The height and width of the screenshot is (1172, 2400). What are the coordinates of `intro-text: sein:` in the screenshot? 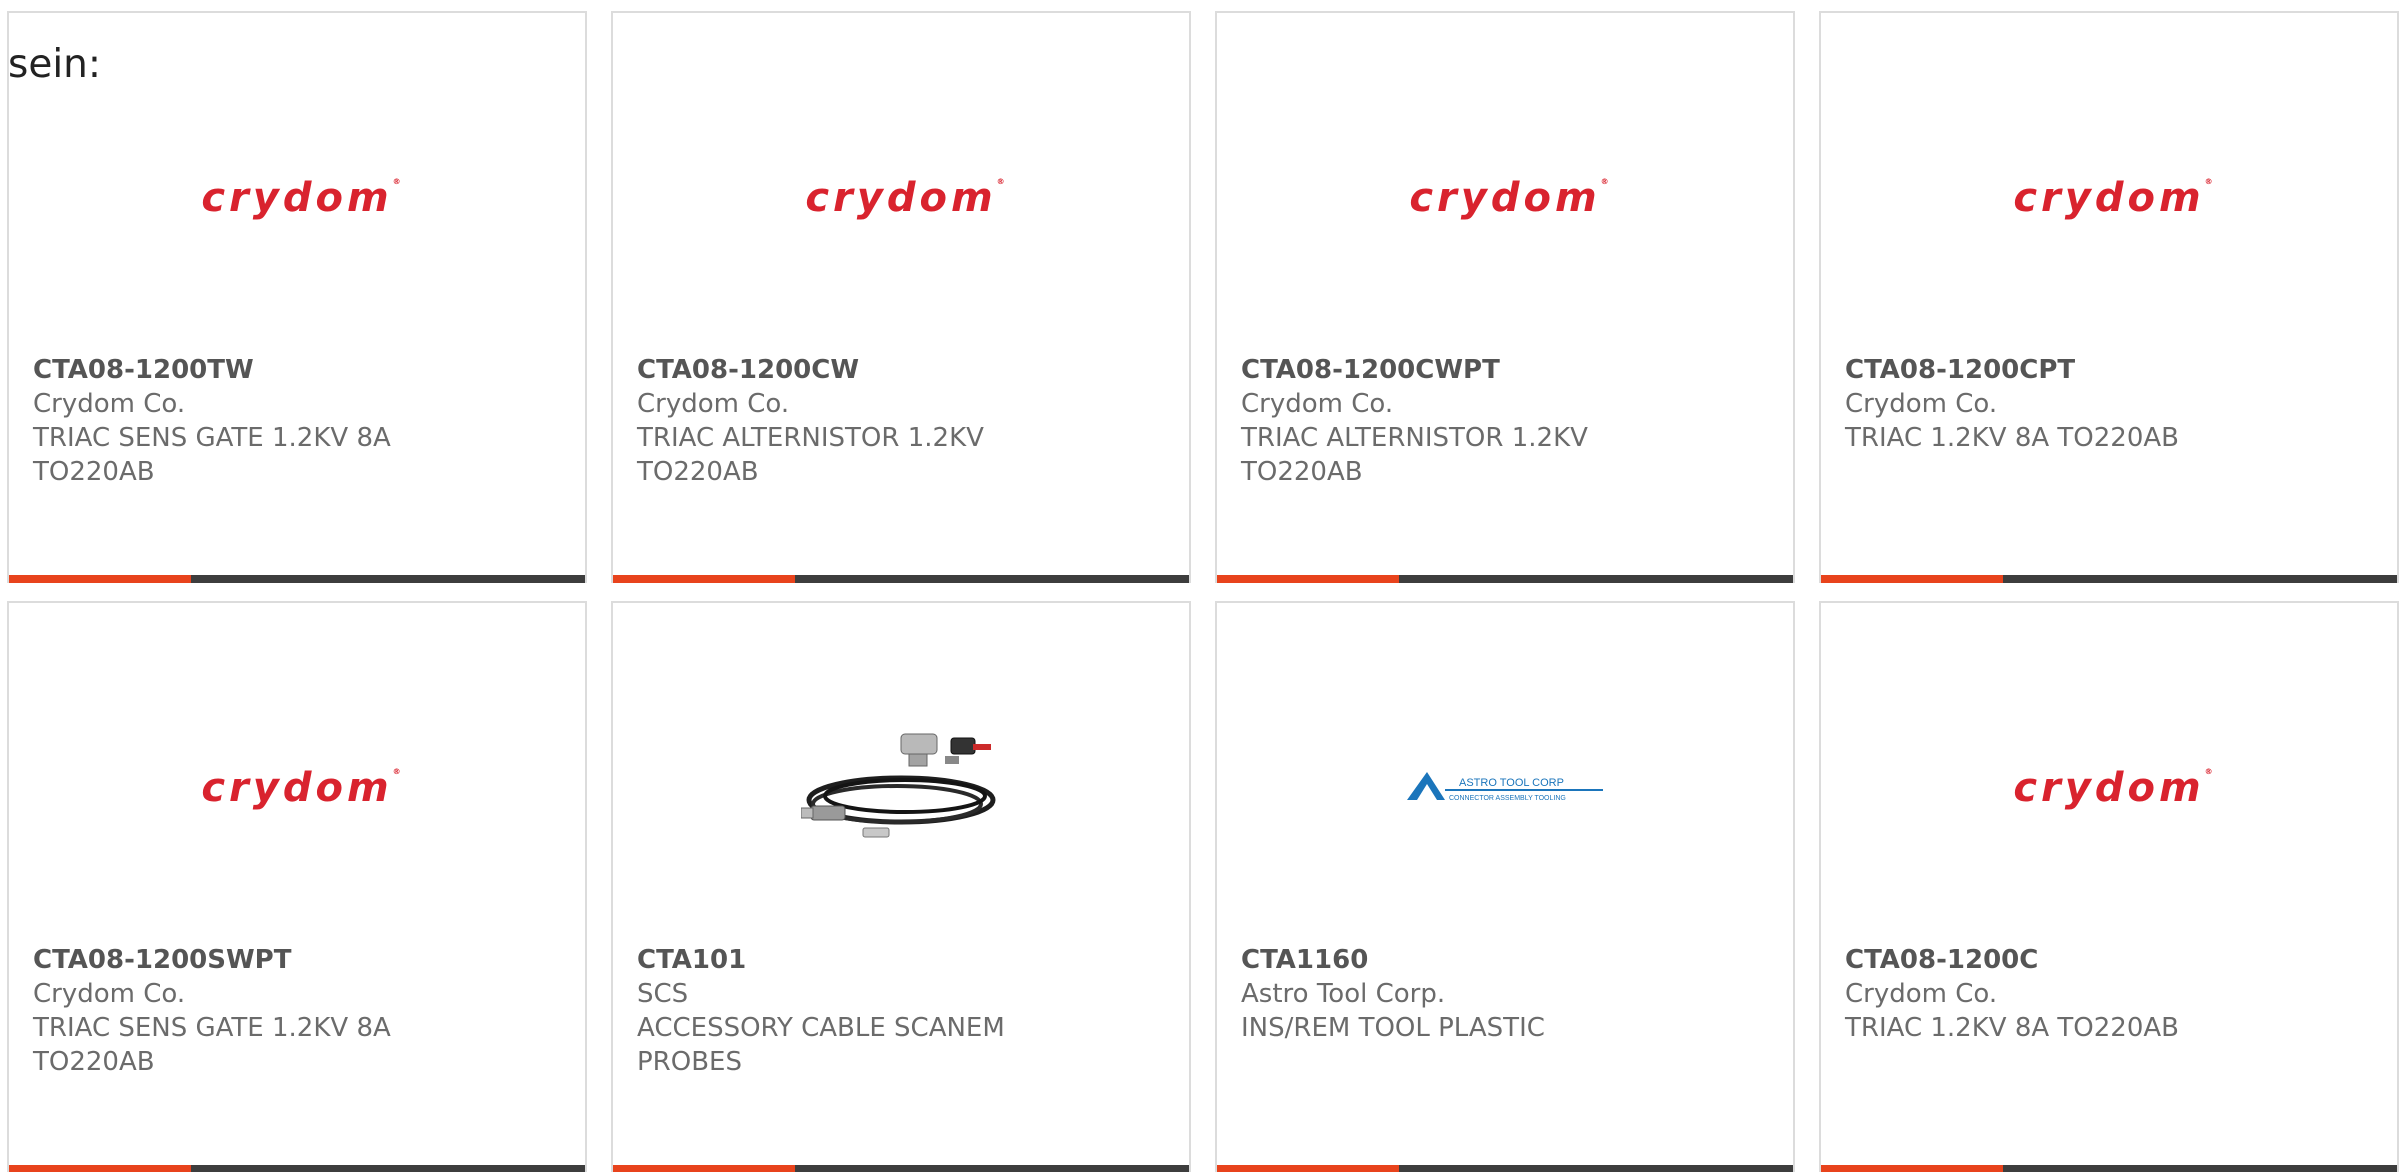 It's located at (55, 64).